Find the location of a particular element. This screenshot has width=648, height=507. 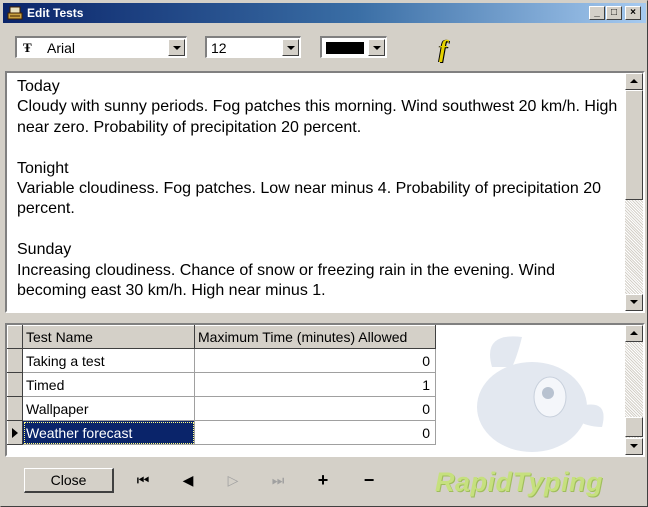

fish-watermark-icon is located at coordinates (540, 394).